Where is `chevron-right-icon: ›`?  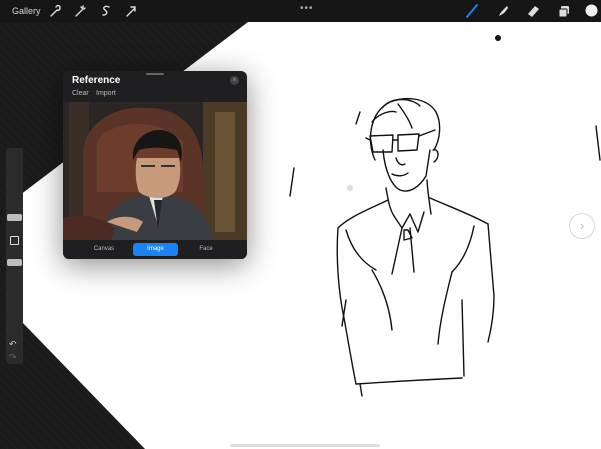
chevron-right-icon: › is located at coordinates (582, 226).